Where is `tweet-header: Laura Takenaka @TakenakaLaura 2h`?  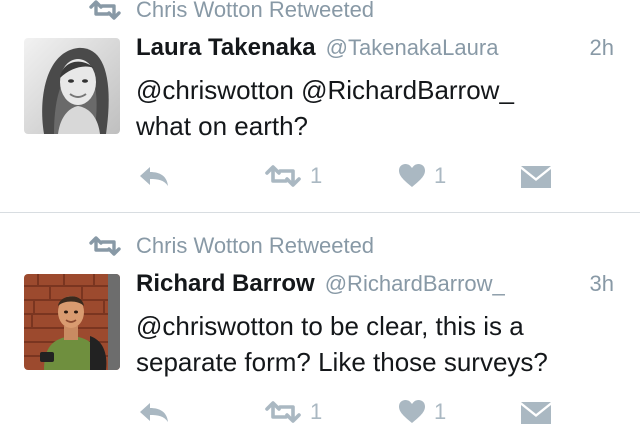 tweet-header: Laura Takenaka @TakenakaLaura 2h is located at coordinates (375, 52).